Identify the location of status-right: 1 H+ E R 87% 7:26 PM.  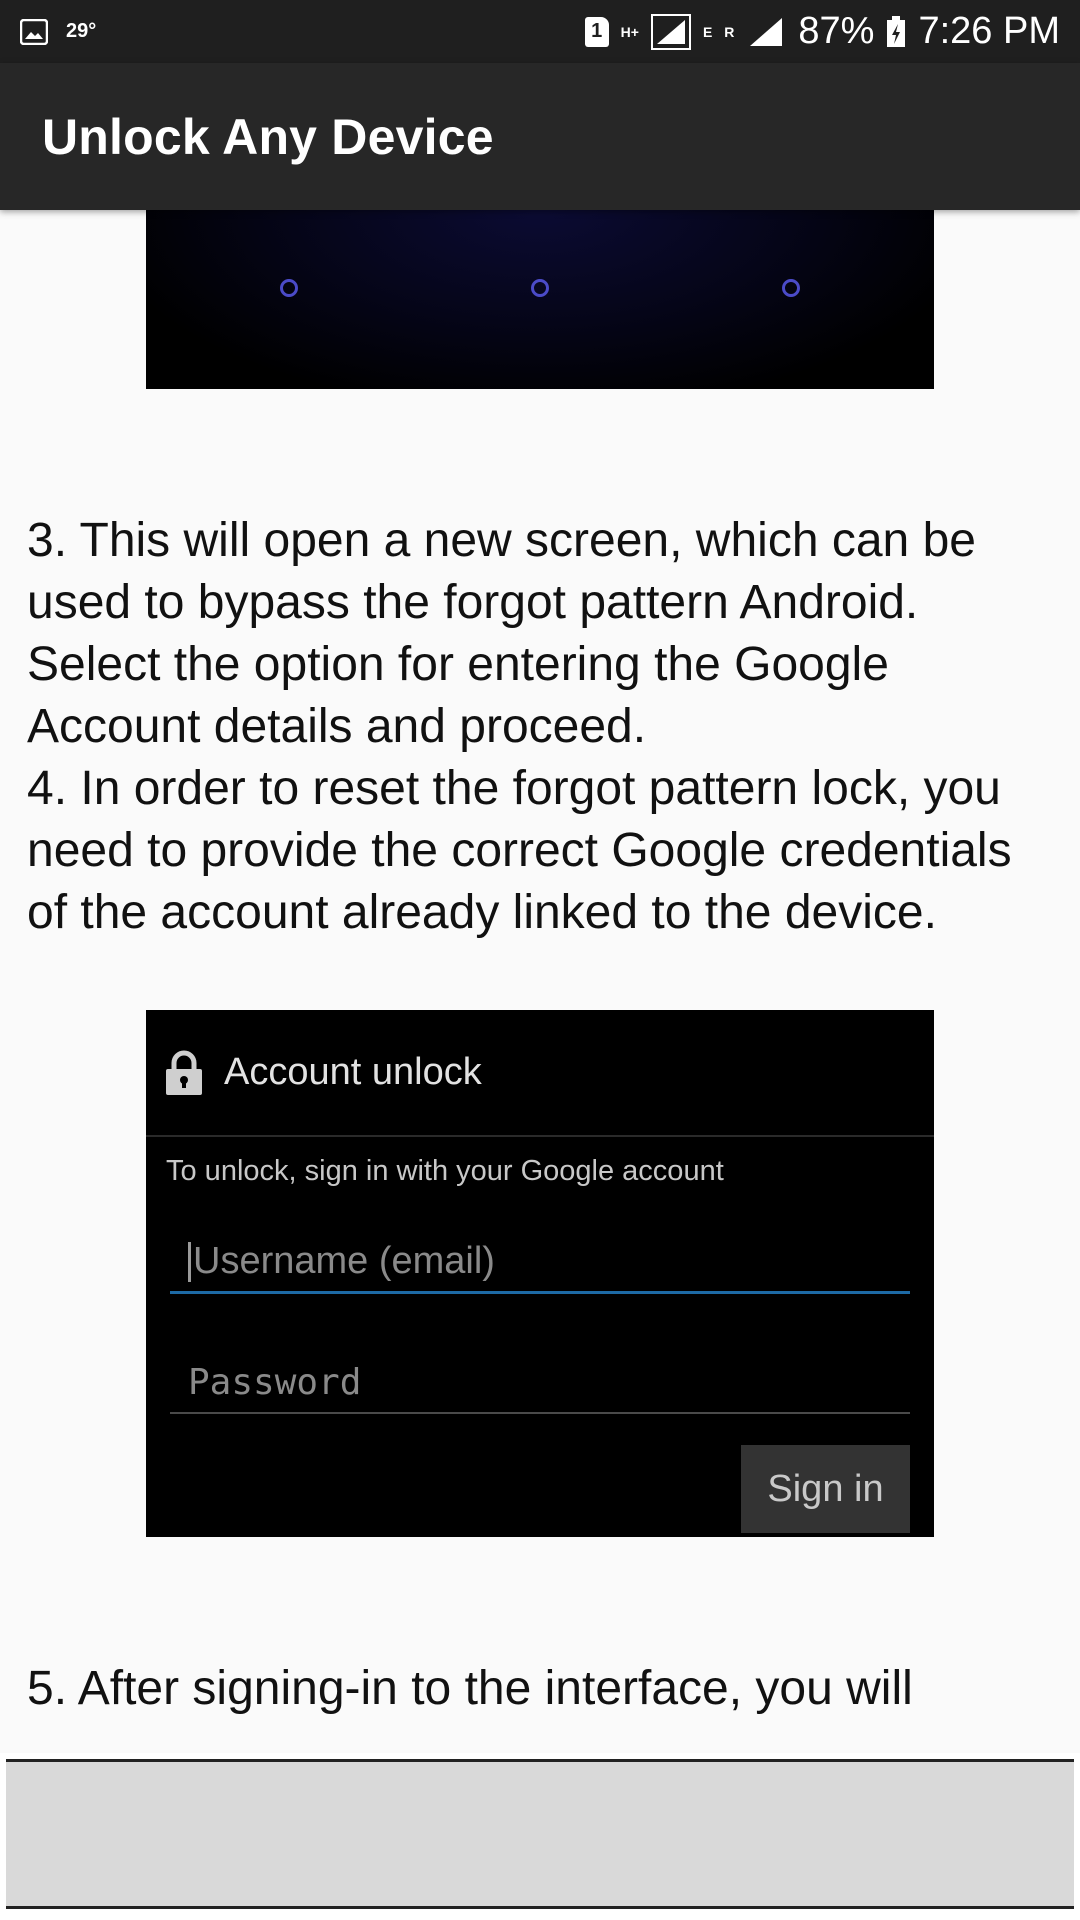
(822, 31).